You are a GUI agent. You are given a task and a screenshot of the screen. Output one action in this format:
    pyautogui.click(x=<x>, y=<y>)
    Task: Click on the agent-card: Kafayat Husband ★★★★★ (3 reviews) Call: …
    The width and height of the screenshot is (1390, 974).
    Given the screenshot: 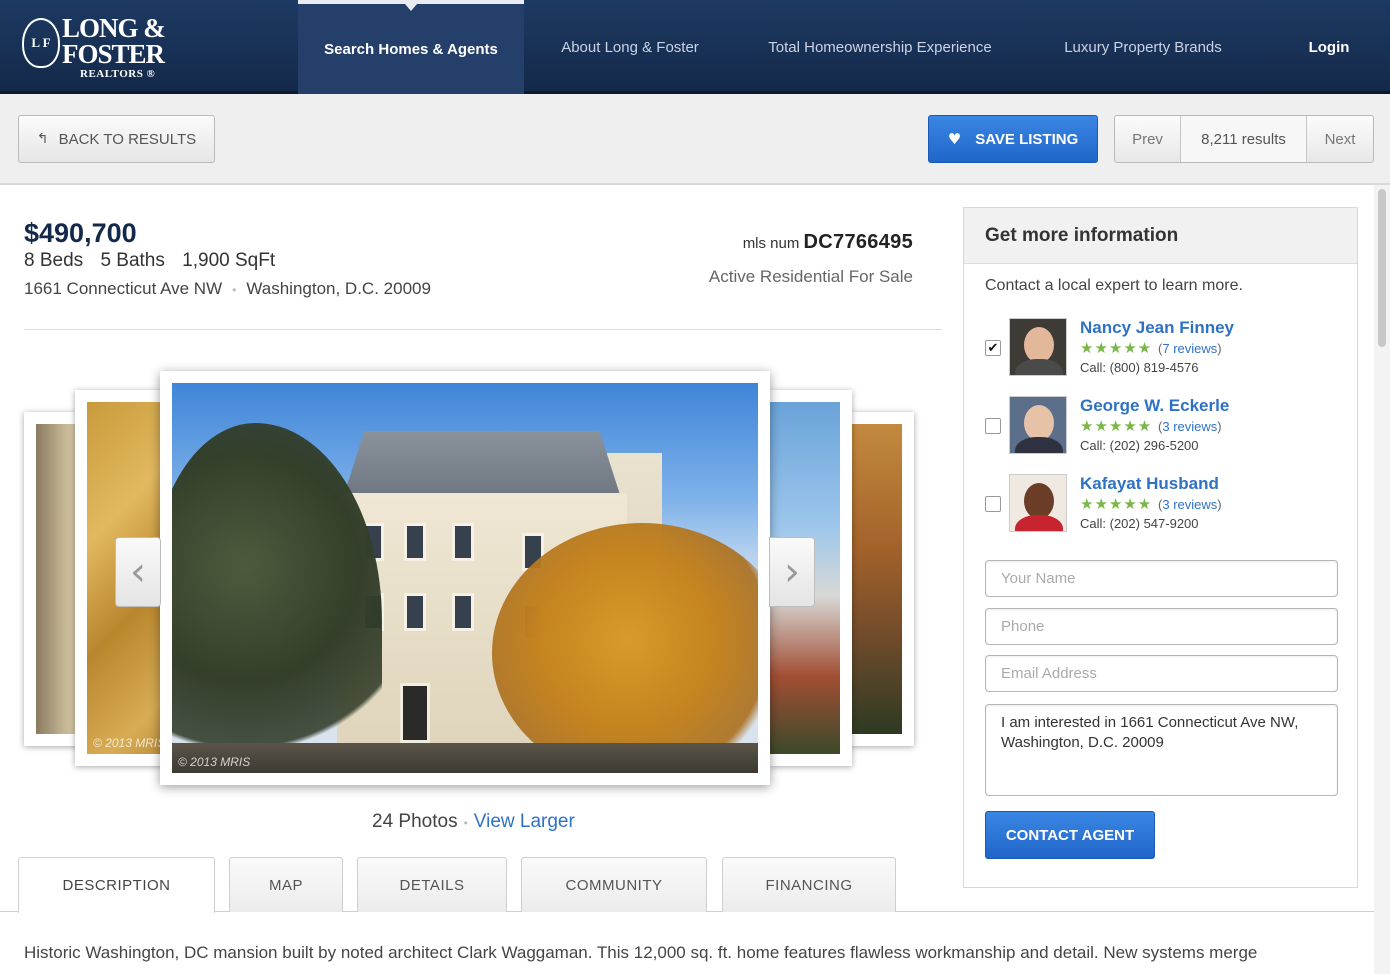 What is the action you would take?
    pyautogui.click(x=1165, y=504)
    